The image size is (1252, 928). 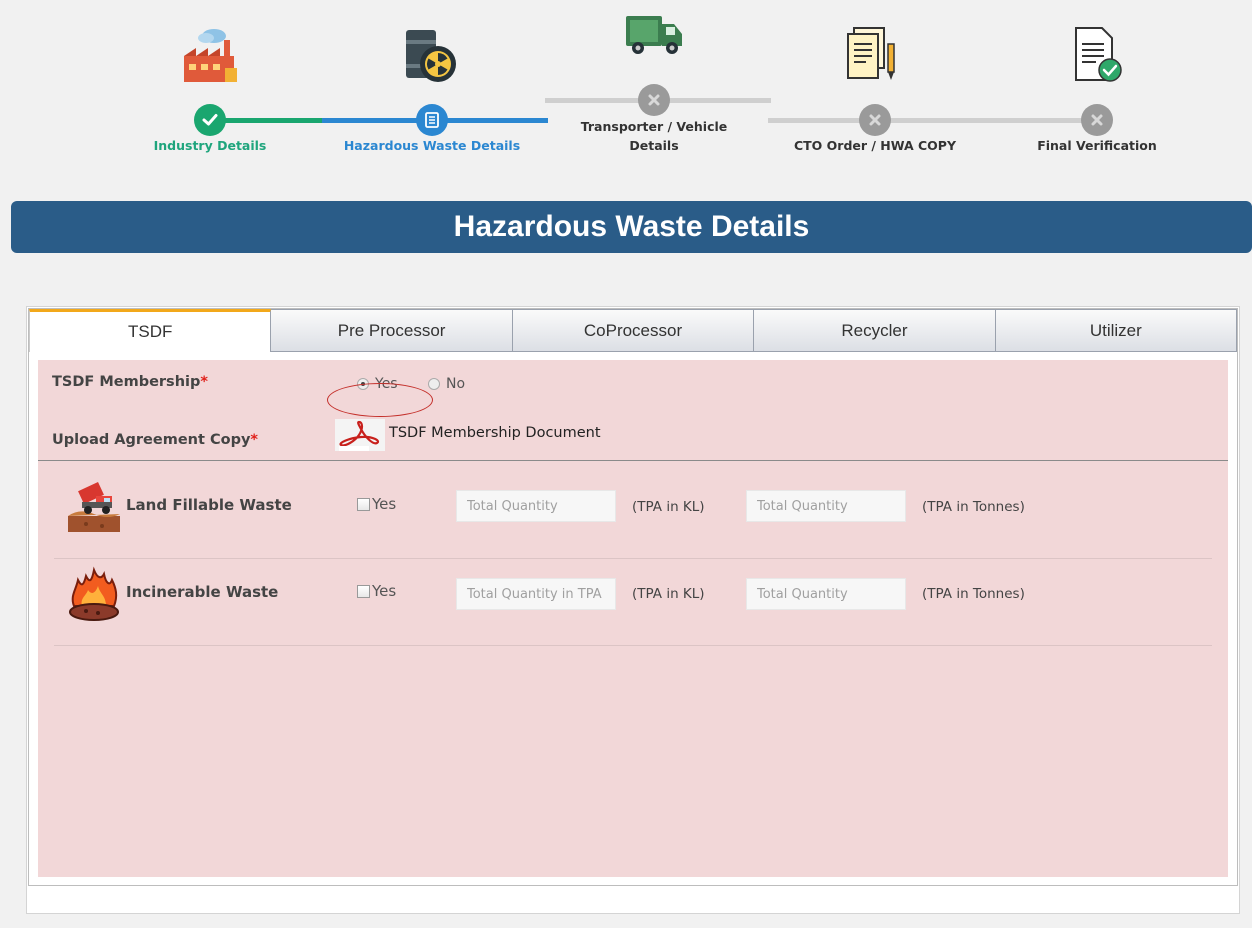 I want to click on factory-icon, so click(x=210, y=55).